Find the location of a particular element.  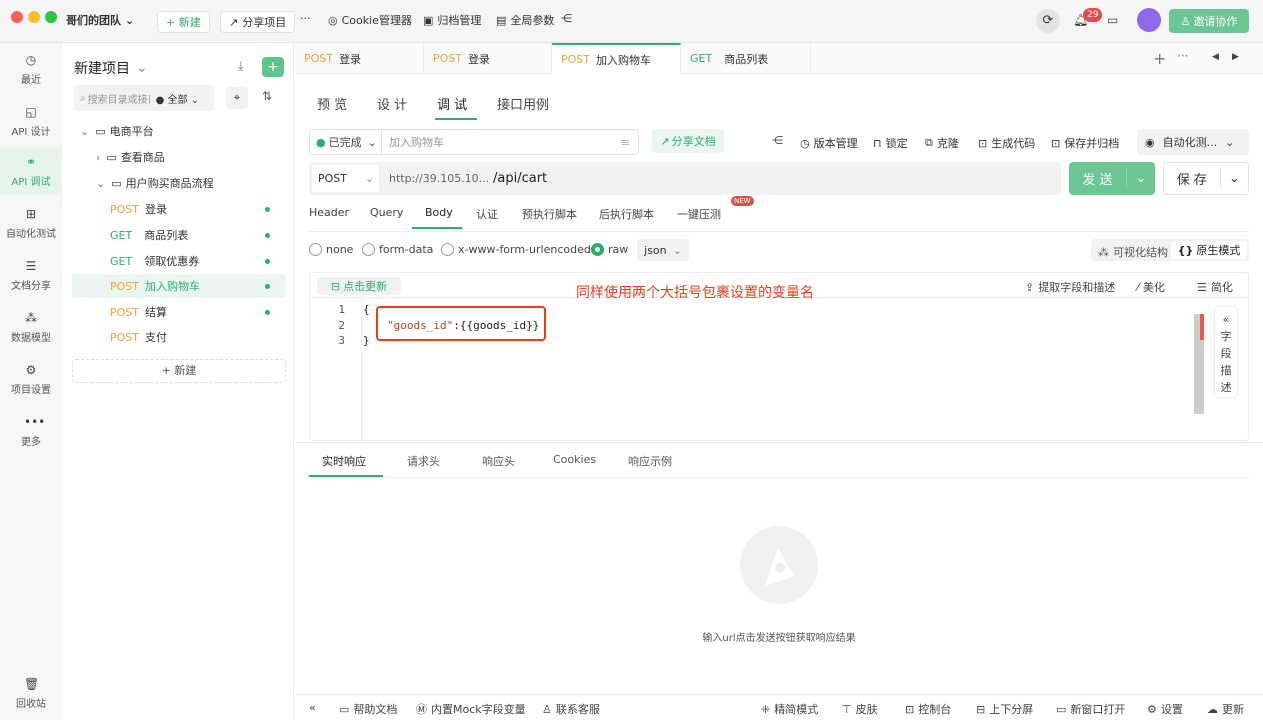

mode-visual-button: ⁂ 可视化结构 is located at coordinates (1133, 252).